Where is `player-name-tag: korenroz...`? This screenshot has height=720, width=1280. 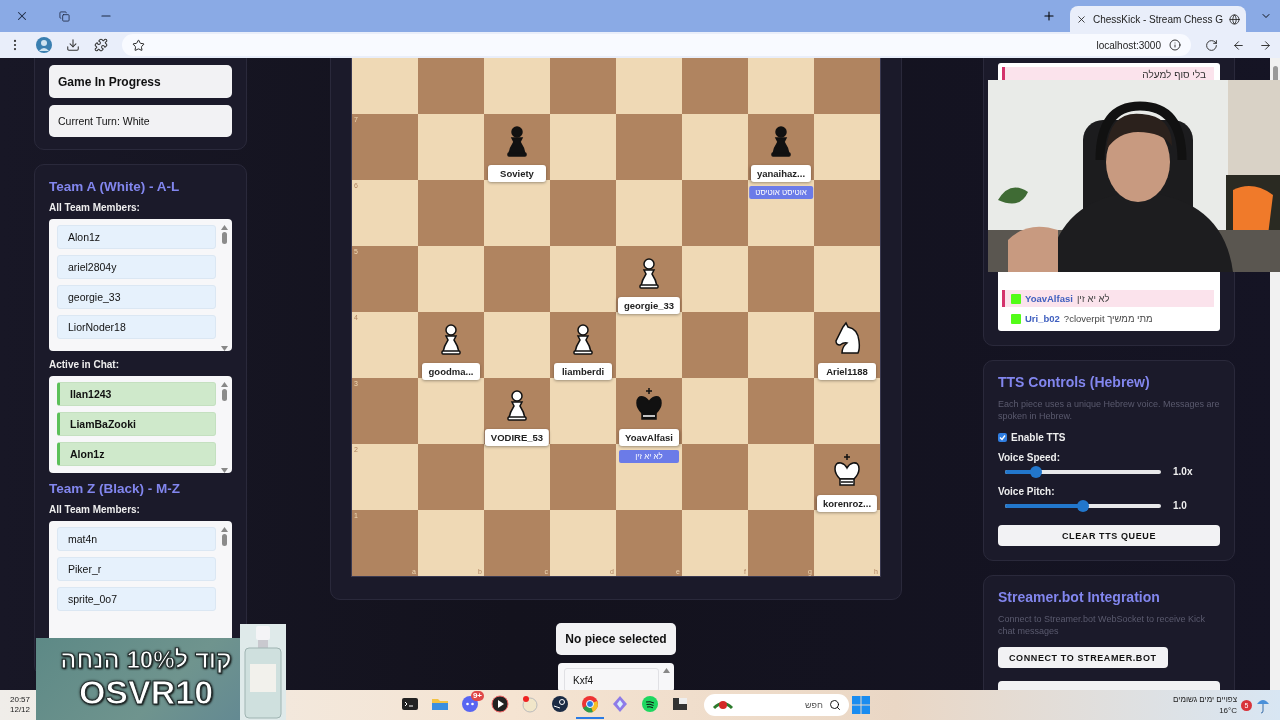
player-name-tag: korenroz... is located at coordinates (847, 503).